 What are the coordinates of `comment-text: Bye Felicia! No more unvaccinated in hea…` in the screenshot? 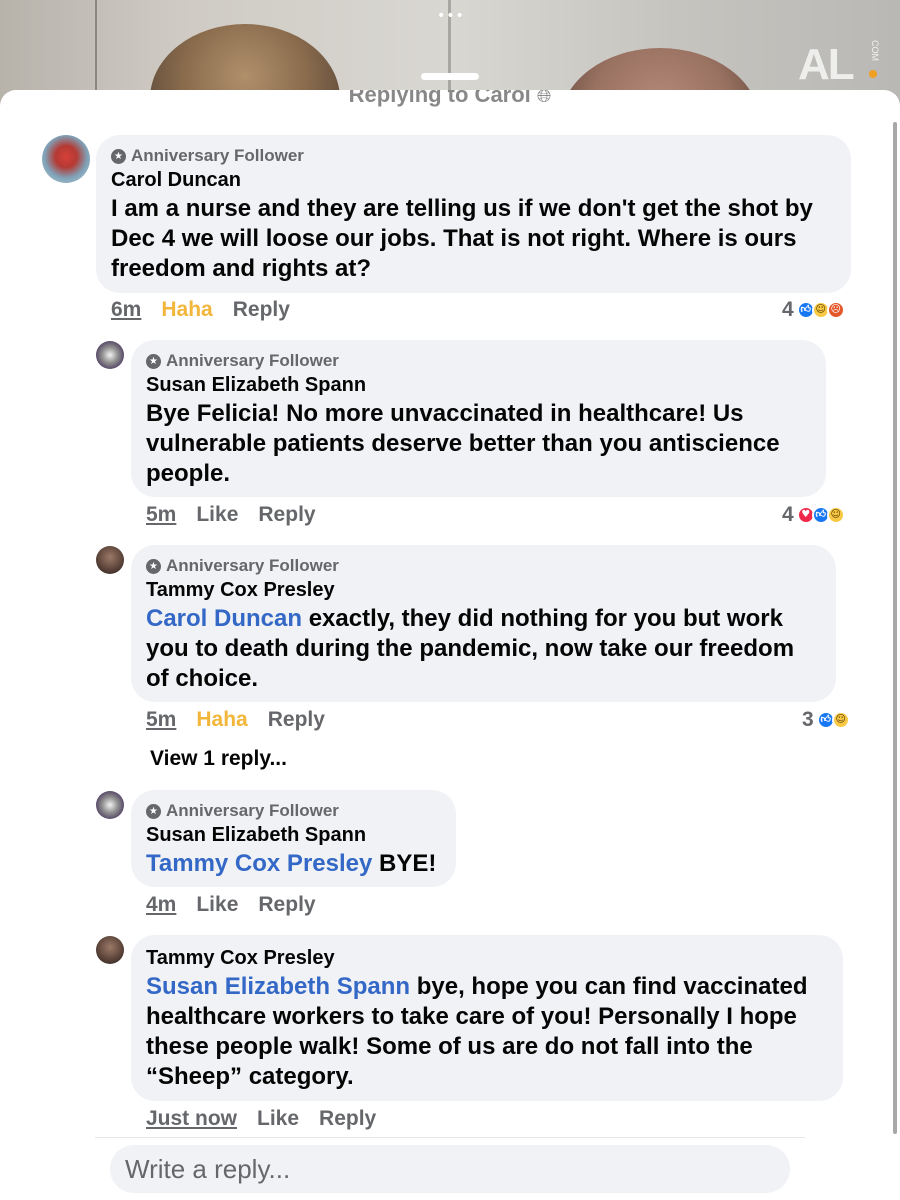 It's located at (463, 443).